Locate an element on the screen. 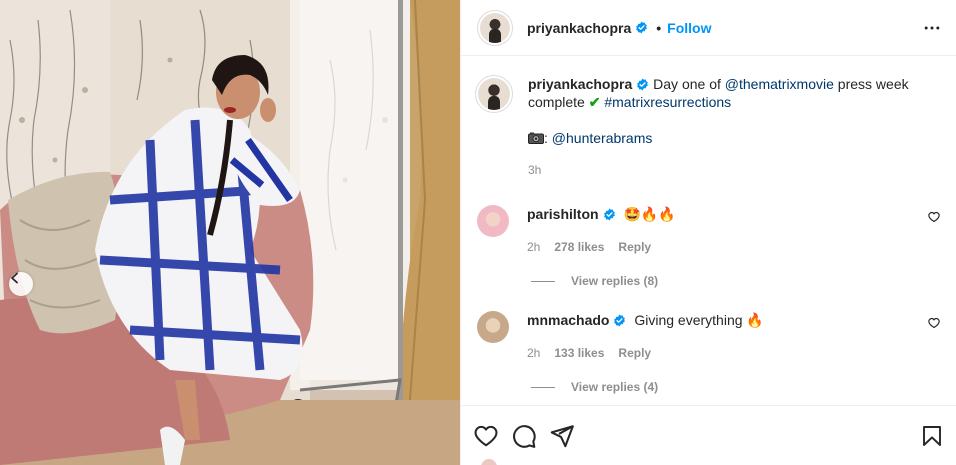 The width and height of the screenshot is (956, 465). commenter-username: parishilton is located at coordinates (563, 214).